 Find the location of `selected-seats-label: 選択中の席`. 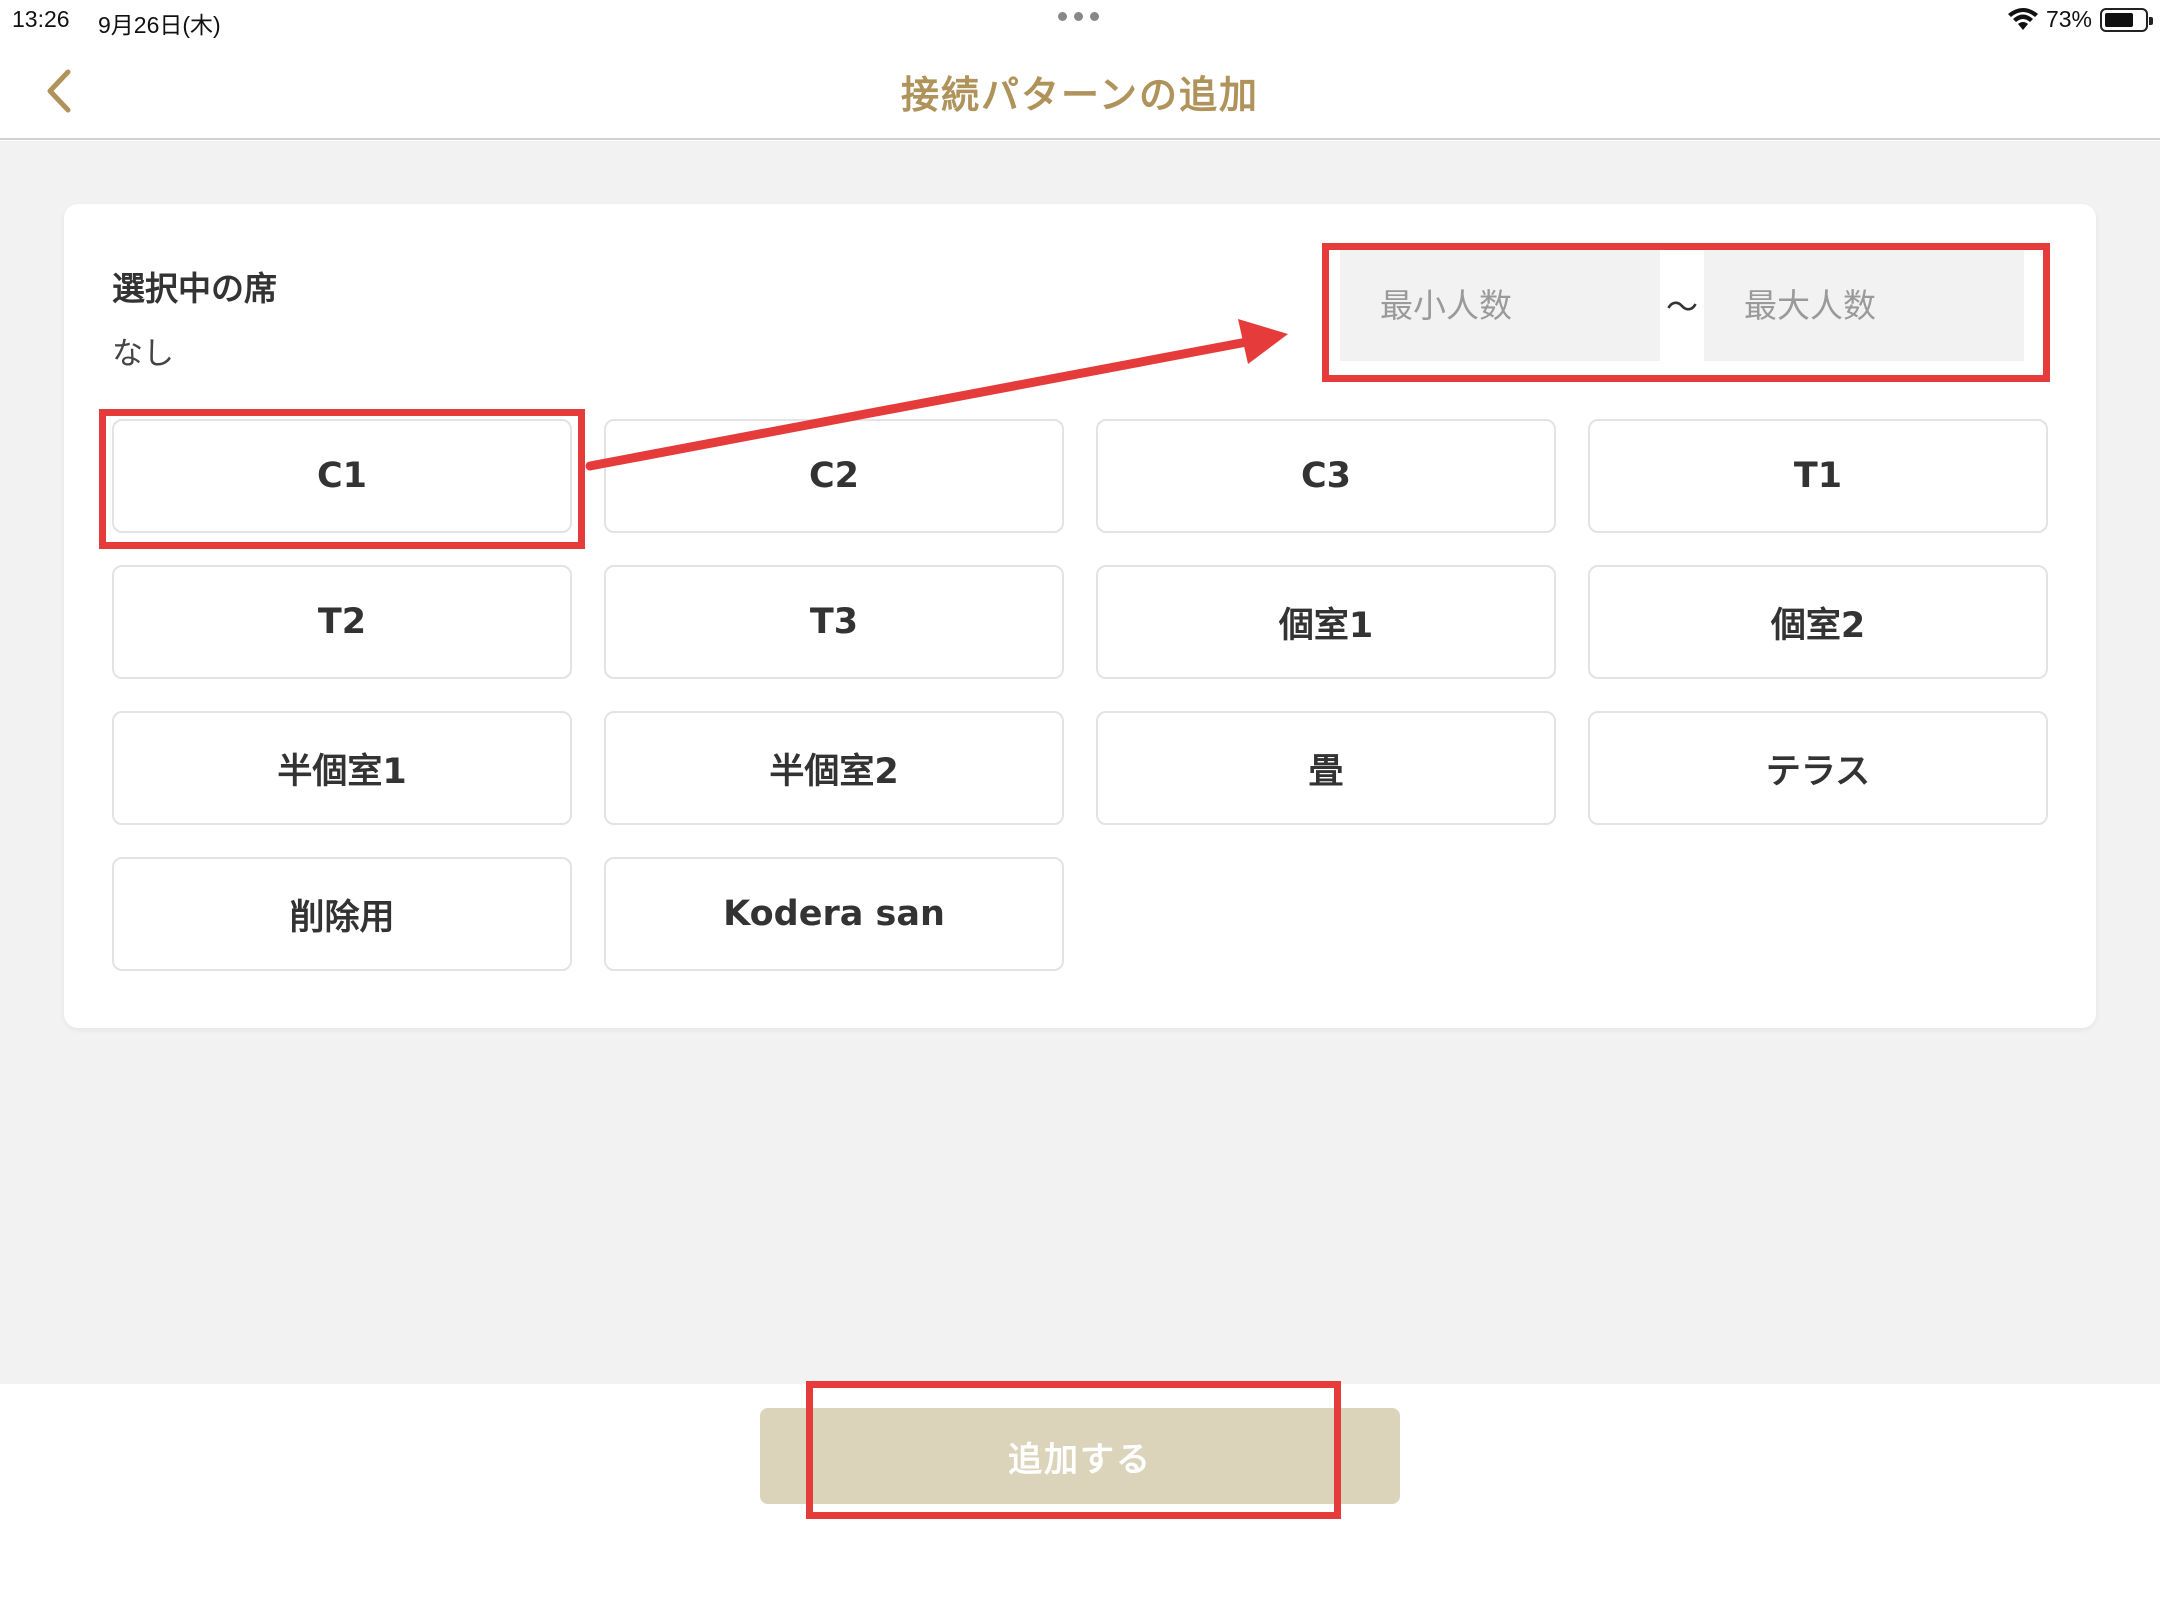

selected-seats-label: 選択中の席 is located at coordinates (194, 288).